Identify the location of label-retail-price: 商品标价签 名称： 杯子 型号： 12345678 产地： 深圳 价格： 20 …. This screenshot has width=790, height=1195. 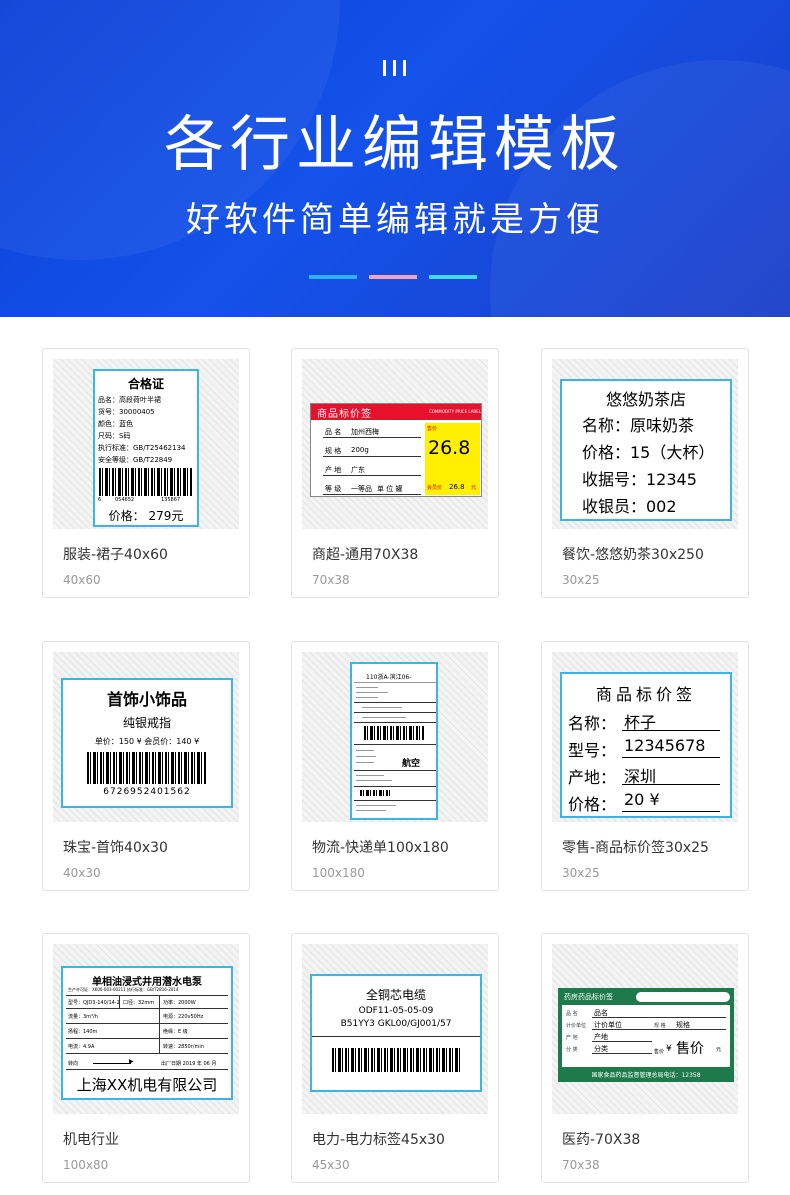
(646, 745).